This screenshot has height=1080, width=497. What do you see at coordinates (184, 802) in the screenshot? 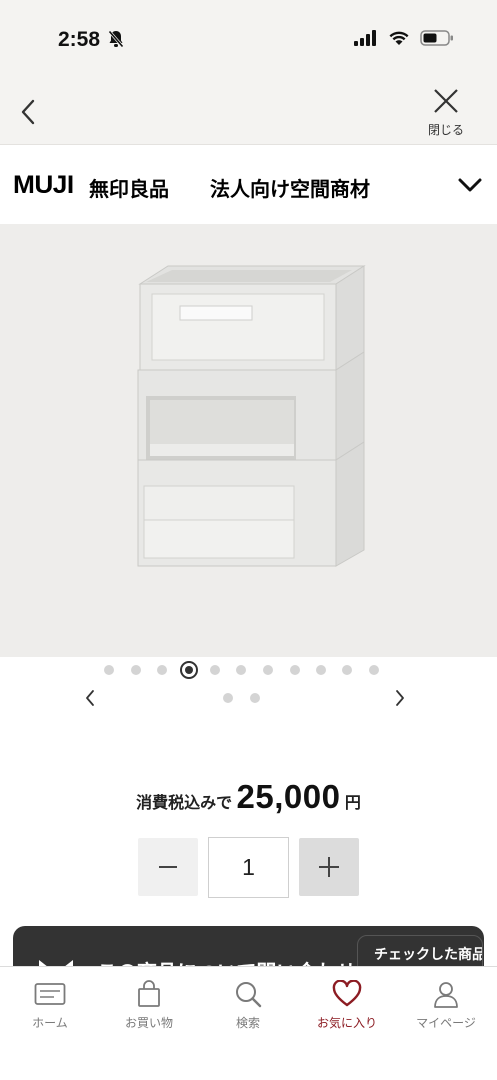
I see `price-label: 消費税込みで` at bounding box center [184, 802].